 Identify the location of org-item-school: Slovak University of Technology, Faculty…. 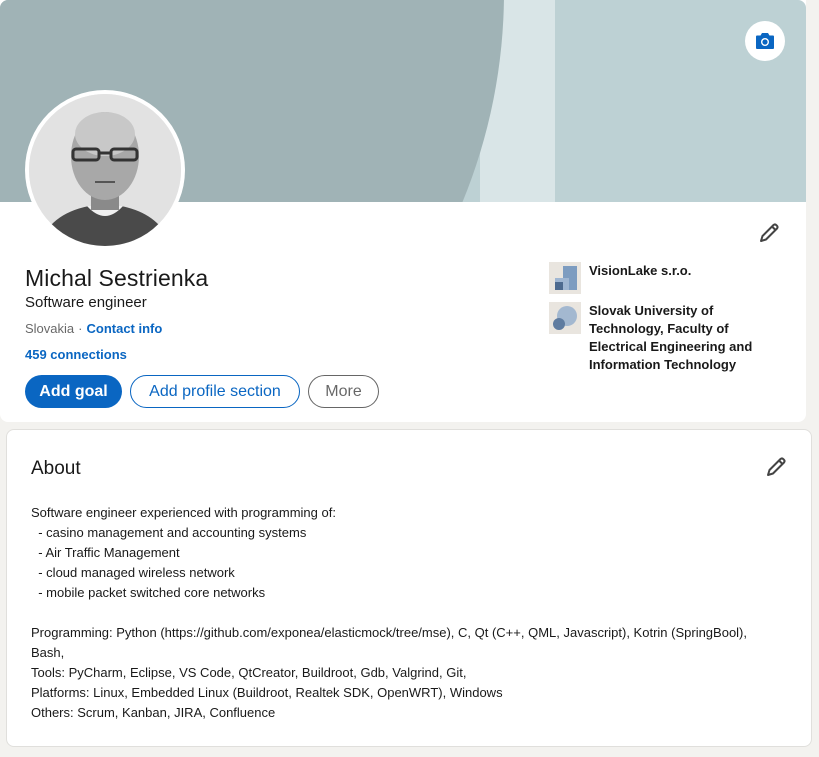
(656, 338).